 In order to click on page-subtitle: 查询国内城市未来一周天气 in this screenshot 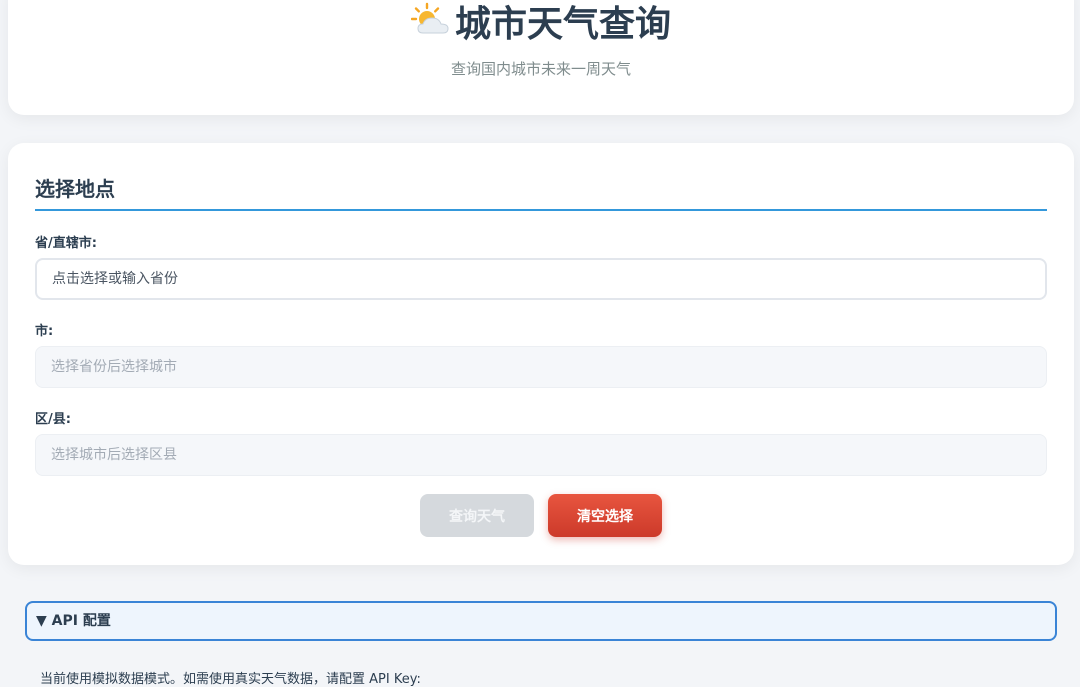, I will do `click(540, 69)`.